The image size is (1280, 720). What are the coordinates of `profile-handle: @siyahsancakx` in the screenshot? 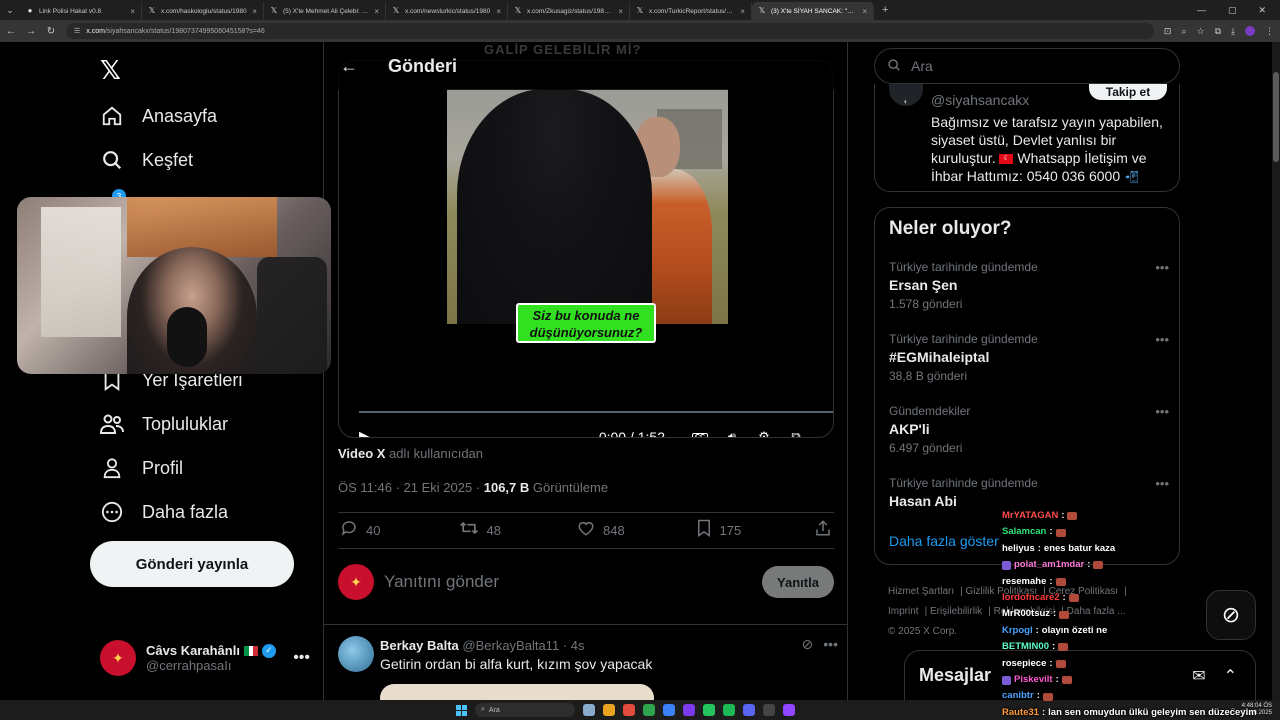 It's located at (980, 100).